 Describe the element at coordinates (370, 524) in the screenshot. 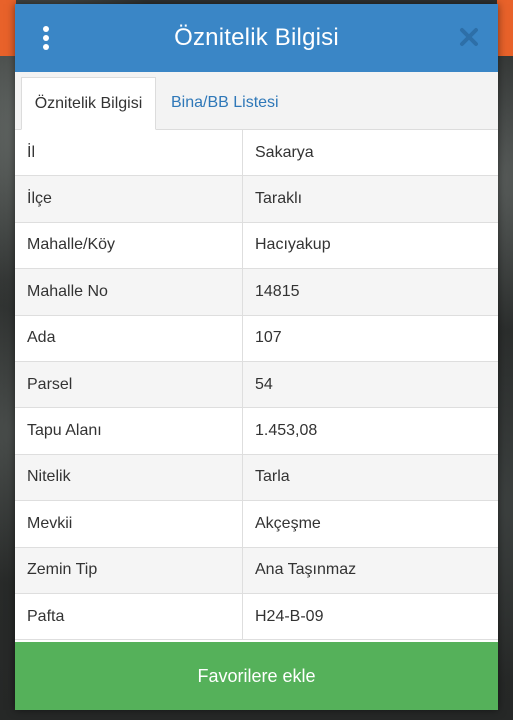

I see `attribute-value: Akçeşme` at that location.